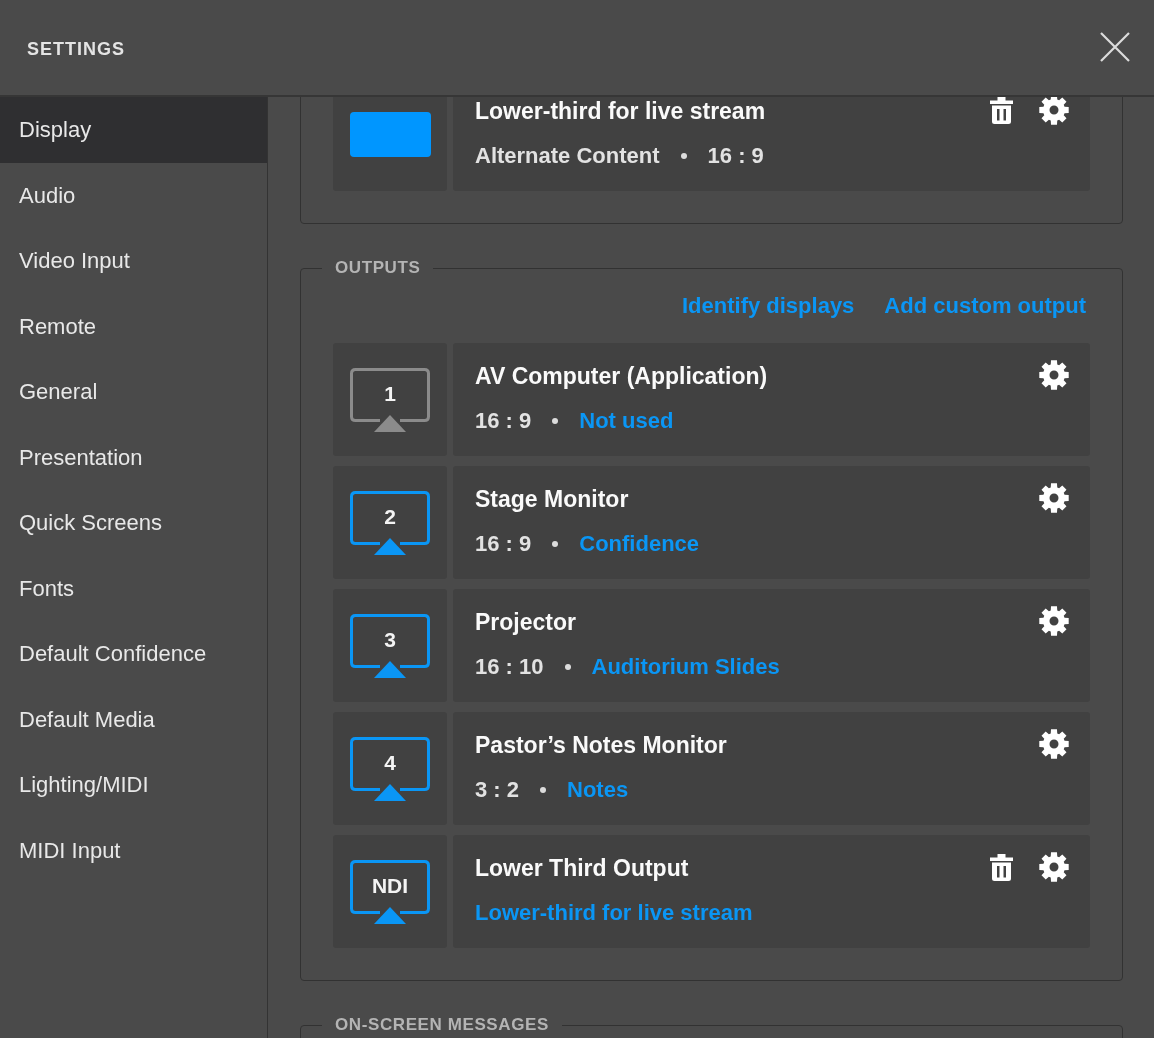 The width and height of the screenshot is (1154, 1038). I want to click on sidebar-item: Display, so click(133, 130).